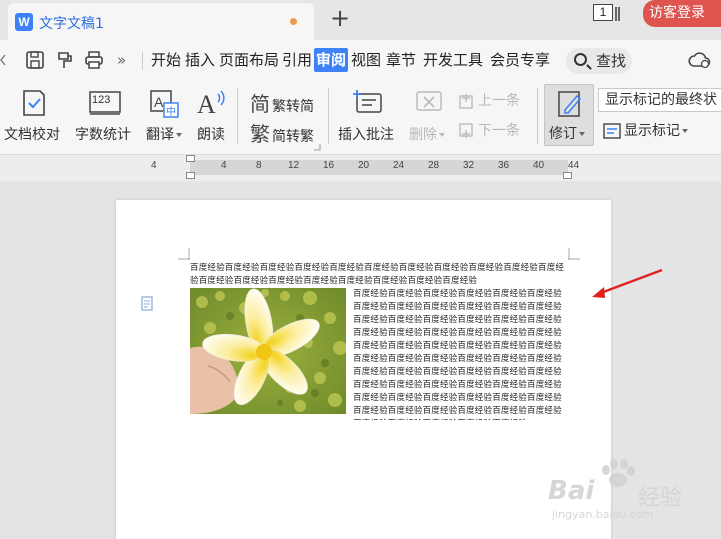 This screenshot has height=539, width=721. I want to click on search-label: 查找, so click(611, 61).